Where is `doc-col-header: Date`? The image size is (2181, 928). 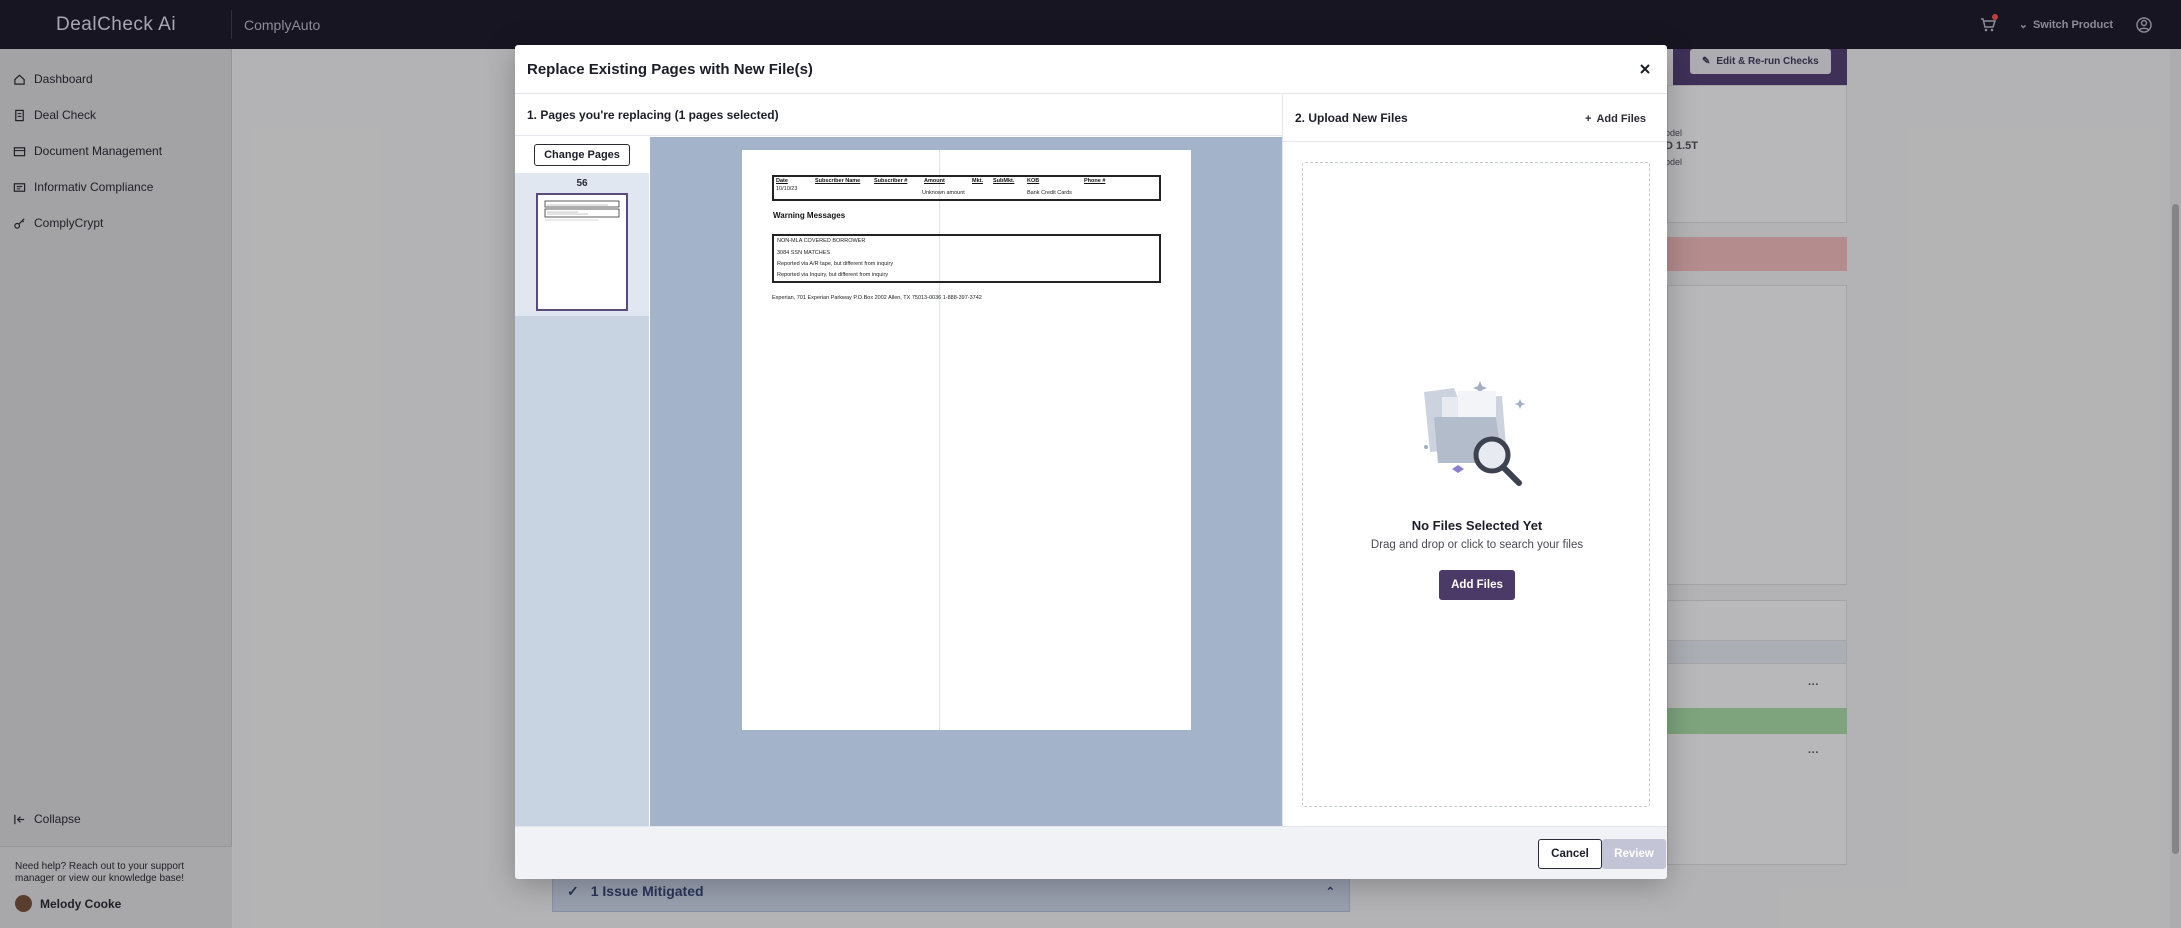 doc-col-header: Date is located at coordinates (782, 181).